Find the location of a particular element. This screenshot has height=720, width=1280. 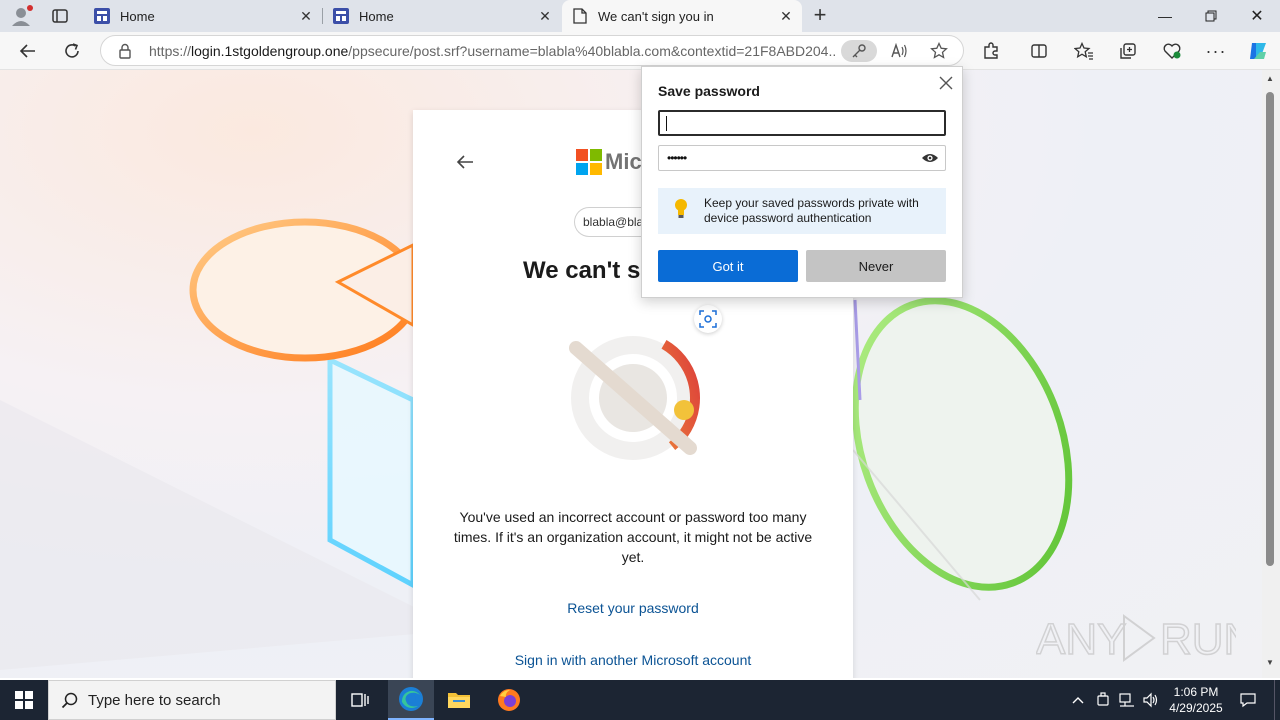

collections-icon is located at coordinates (1128, 51).